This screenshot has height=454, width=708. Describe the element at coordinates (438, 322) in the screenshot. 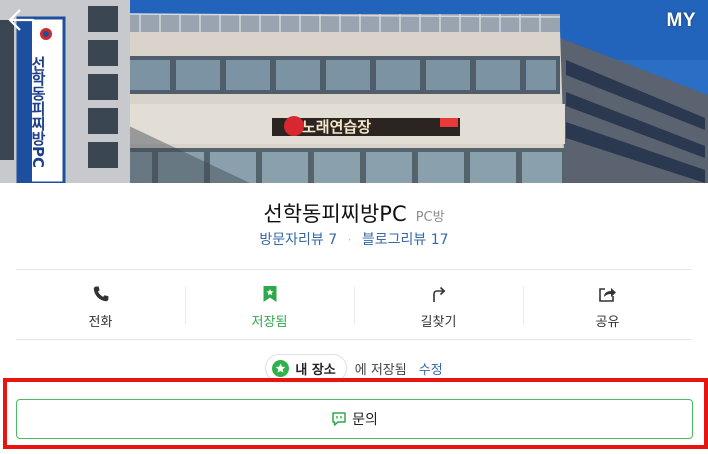

I see `directions-label: 길찾기` at that location.